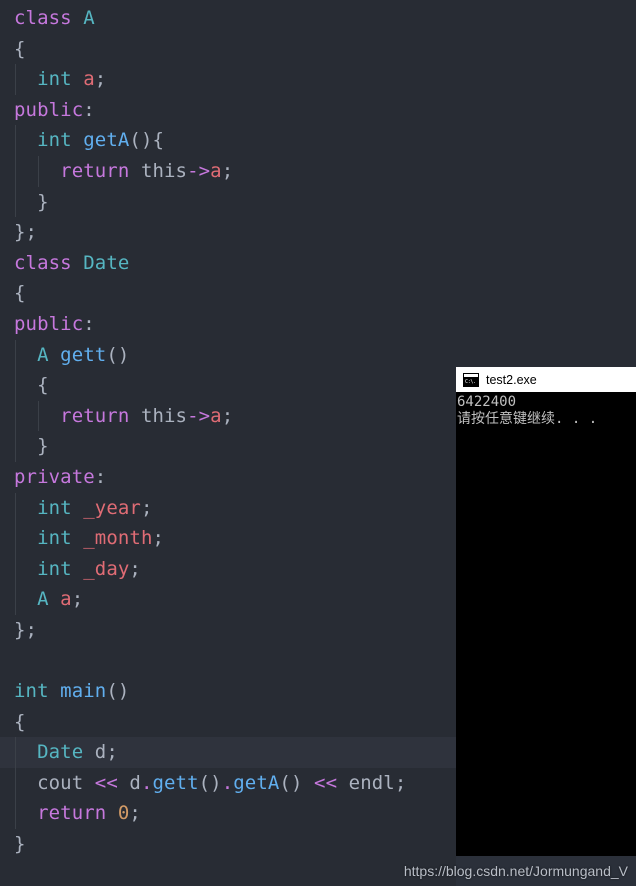 This screenshot has width=636, height=886. What do you see at coordinates (318, 171) in the screenshot?
I see `code-line: return this->a;` at bounding box center [318, 171].